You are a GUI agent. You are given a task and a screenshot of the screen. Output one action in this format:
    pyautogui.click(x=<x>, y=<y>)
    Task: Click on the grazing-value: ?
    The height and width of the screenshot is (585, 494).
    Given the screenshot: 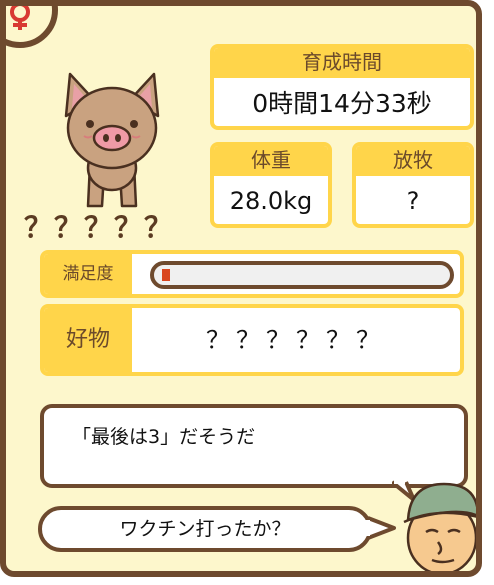 What is the action you would take?
    pyautogui.click(x=413, y=201)
    